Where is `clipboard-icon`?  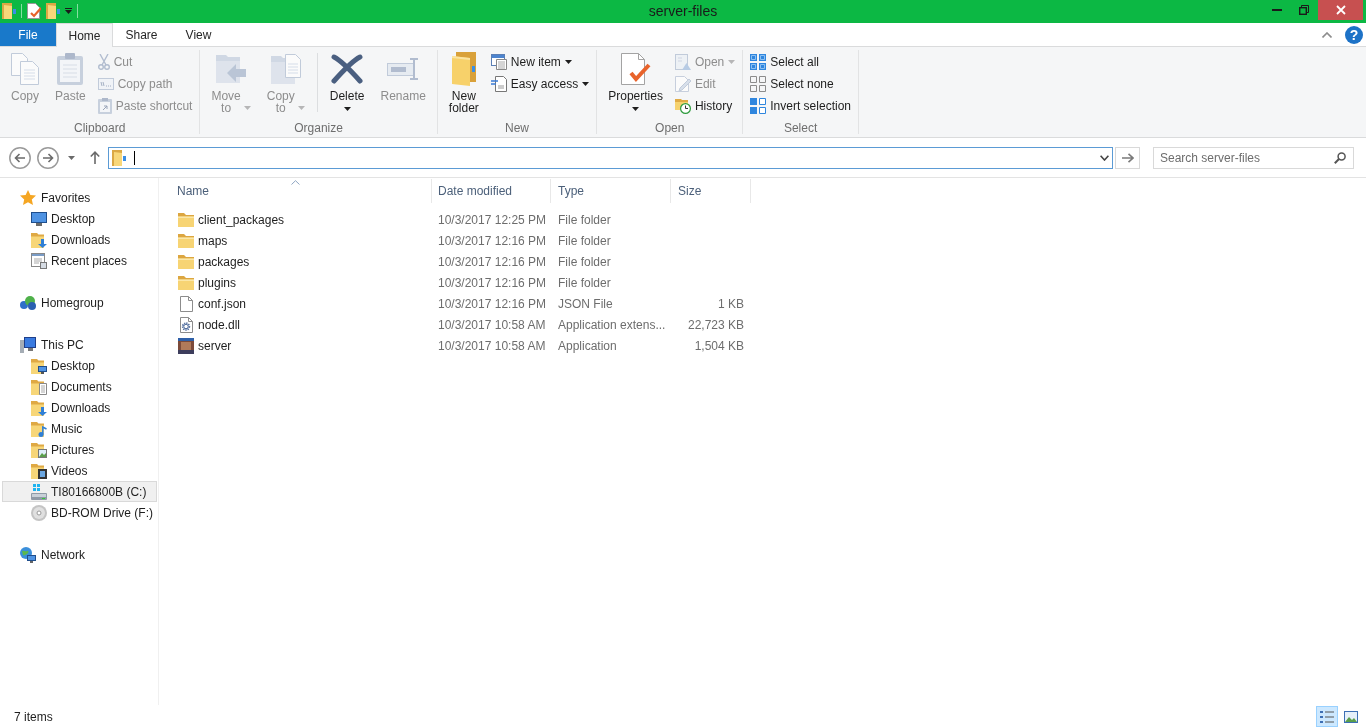
clipboard-icon is located at coordinates (70, 69).